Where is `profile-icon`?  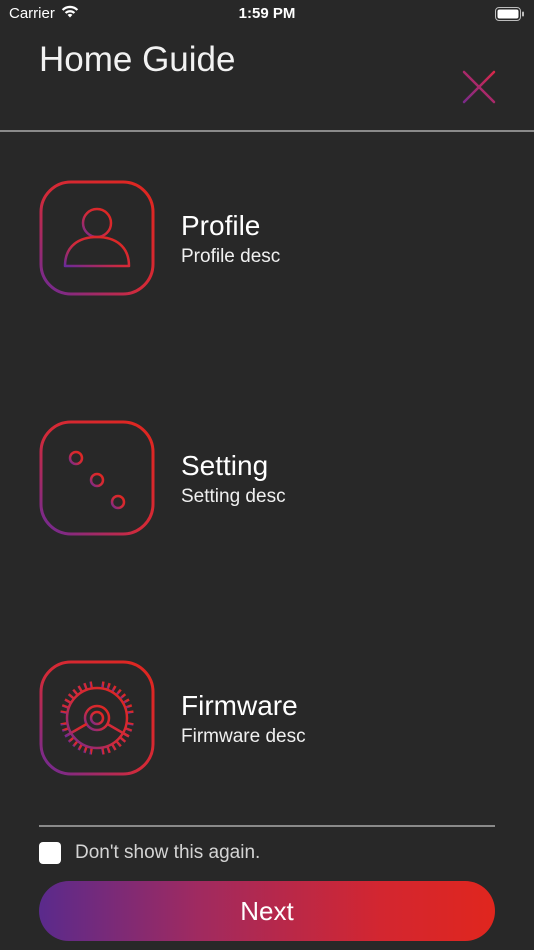
profile-icon is located at coordinates (97, 238).